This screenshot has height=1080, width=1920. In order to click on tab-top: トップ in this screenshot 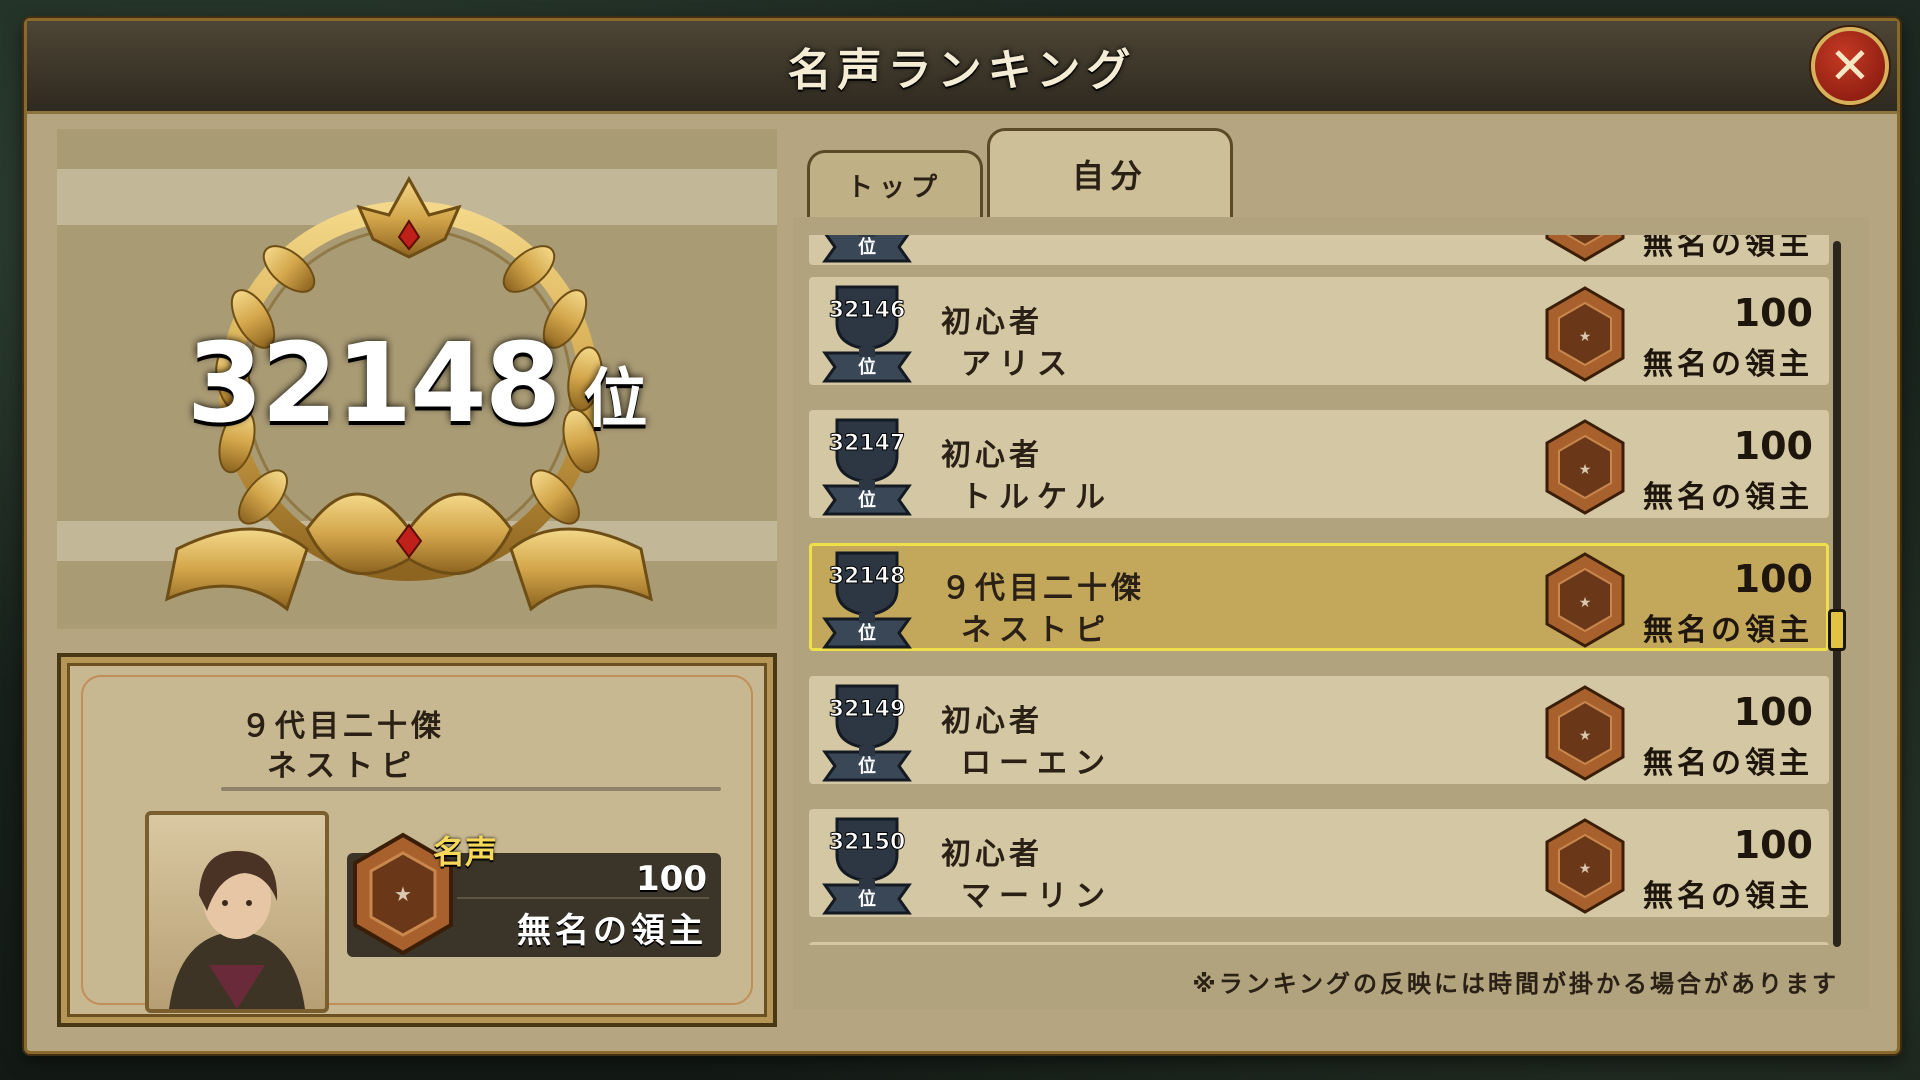, I will do `click(895, 183)`.